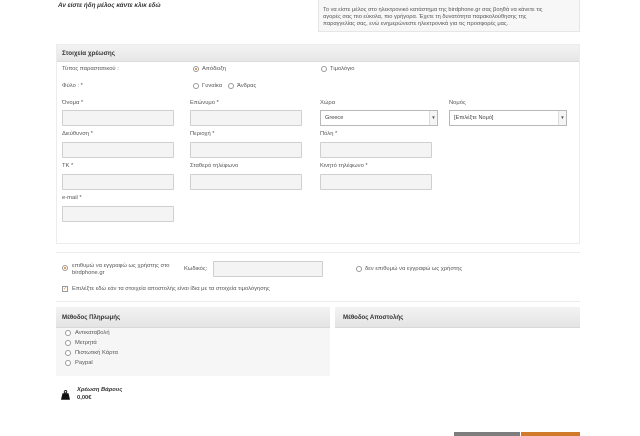  What do you see at coordinates (68, 166) in the screenshot?
I see `zip-label: ΤΚ *` at bounding box center [68, 166].